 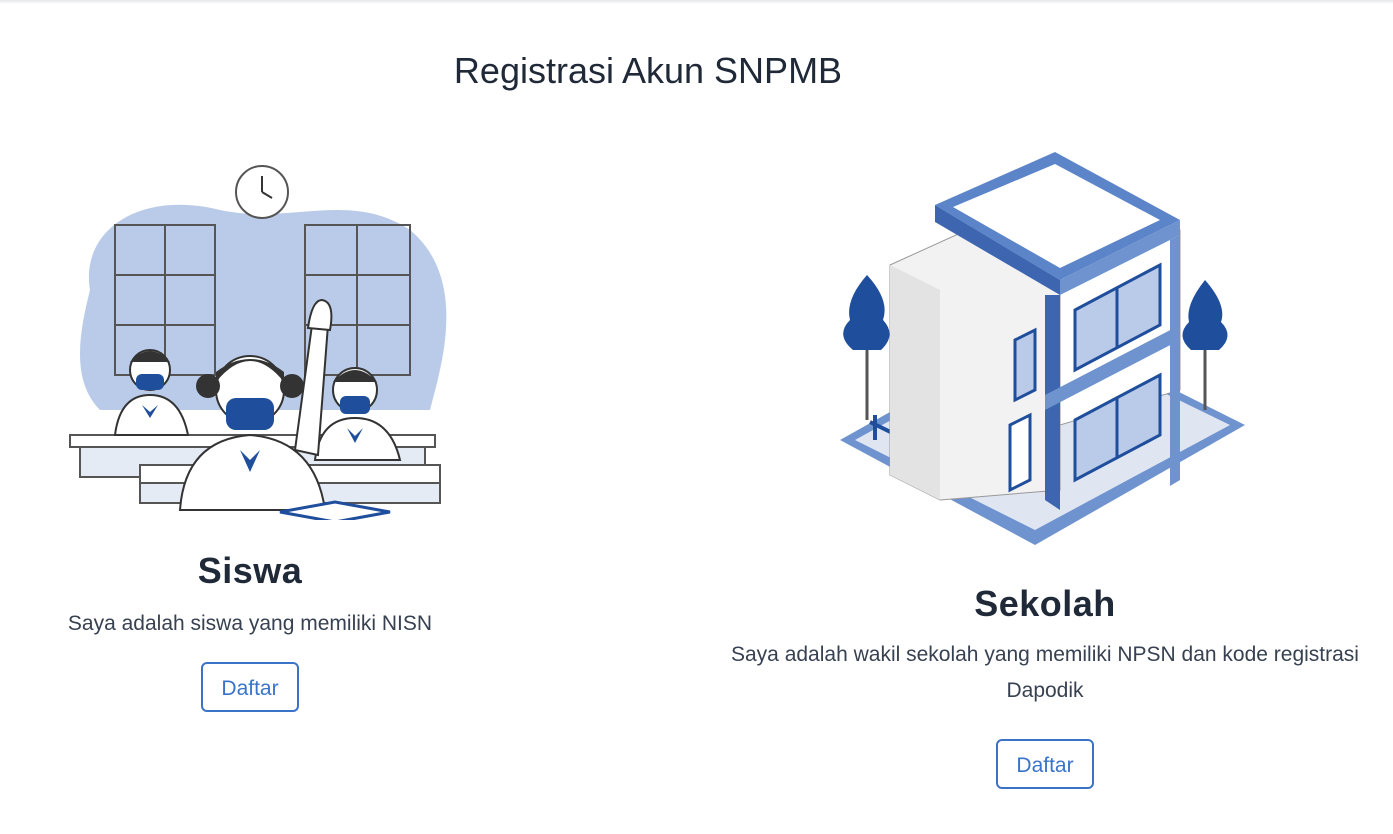 What do you see at coordinates (250, 623) in the screenshot?
I see `card-description-siswa: Saya adalah siswa yang memiliki NISN` at bounding box center [250, 623].